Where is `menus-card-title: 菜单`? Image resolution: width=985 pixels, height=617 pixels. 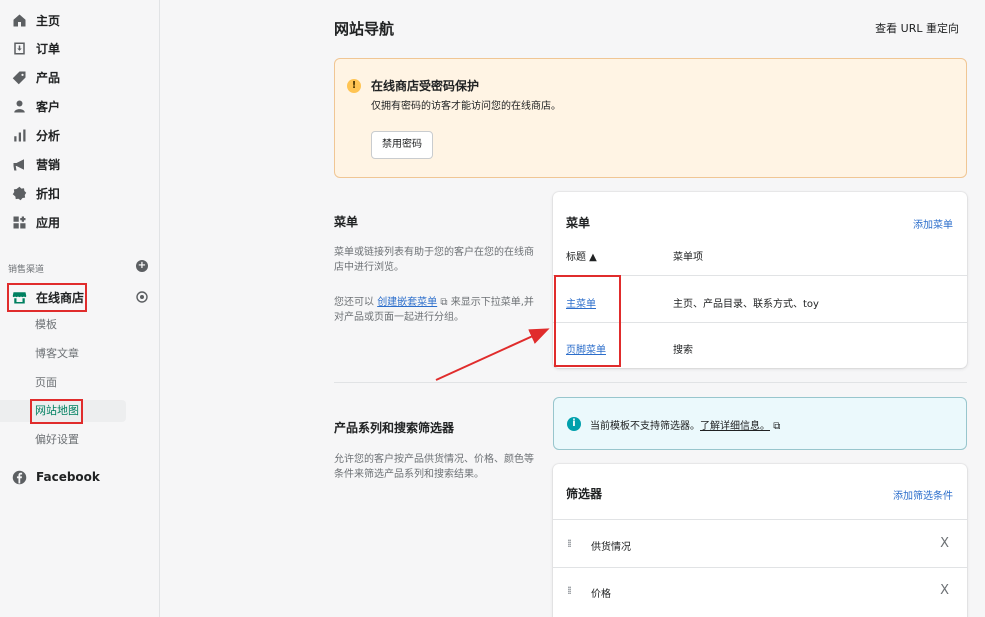 menus-card-title: 菜单 is located at coordinates (578, 223).